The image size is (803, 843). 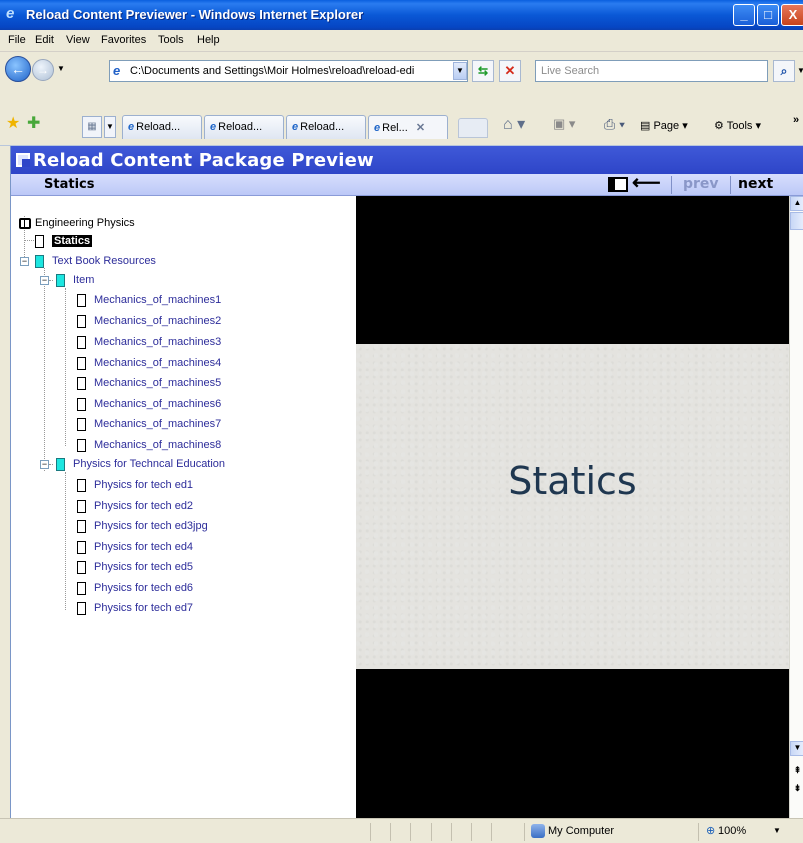 What do you see at coordinates (17, 40) in the screenshot?
I see `menu-file: File` at bounding box center [17, 40].